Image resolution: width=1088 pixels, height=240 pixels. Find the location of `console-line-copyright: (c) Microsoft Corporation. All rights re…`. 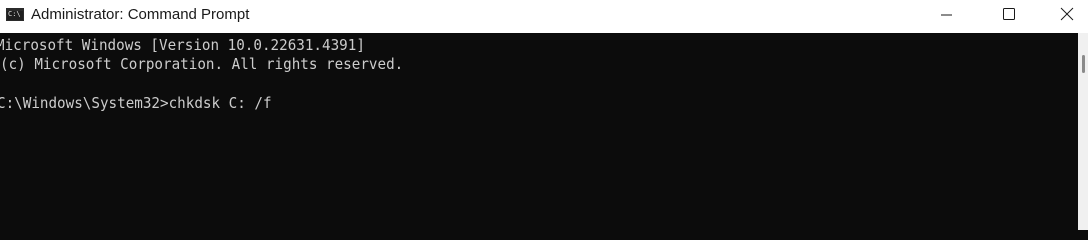

console-line-copyright: (c) Microsoft Corporation. All rights re… is located at coordinates (202, 64).